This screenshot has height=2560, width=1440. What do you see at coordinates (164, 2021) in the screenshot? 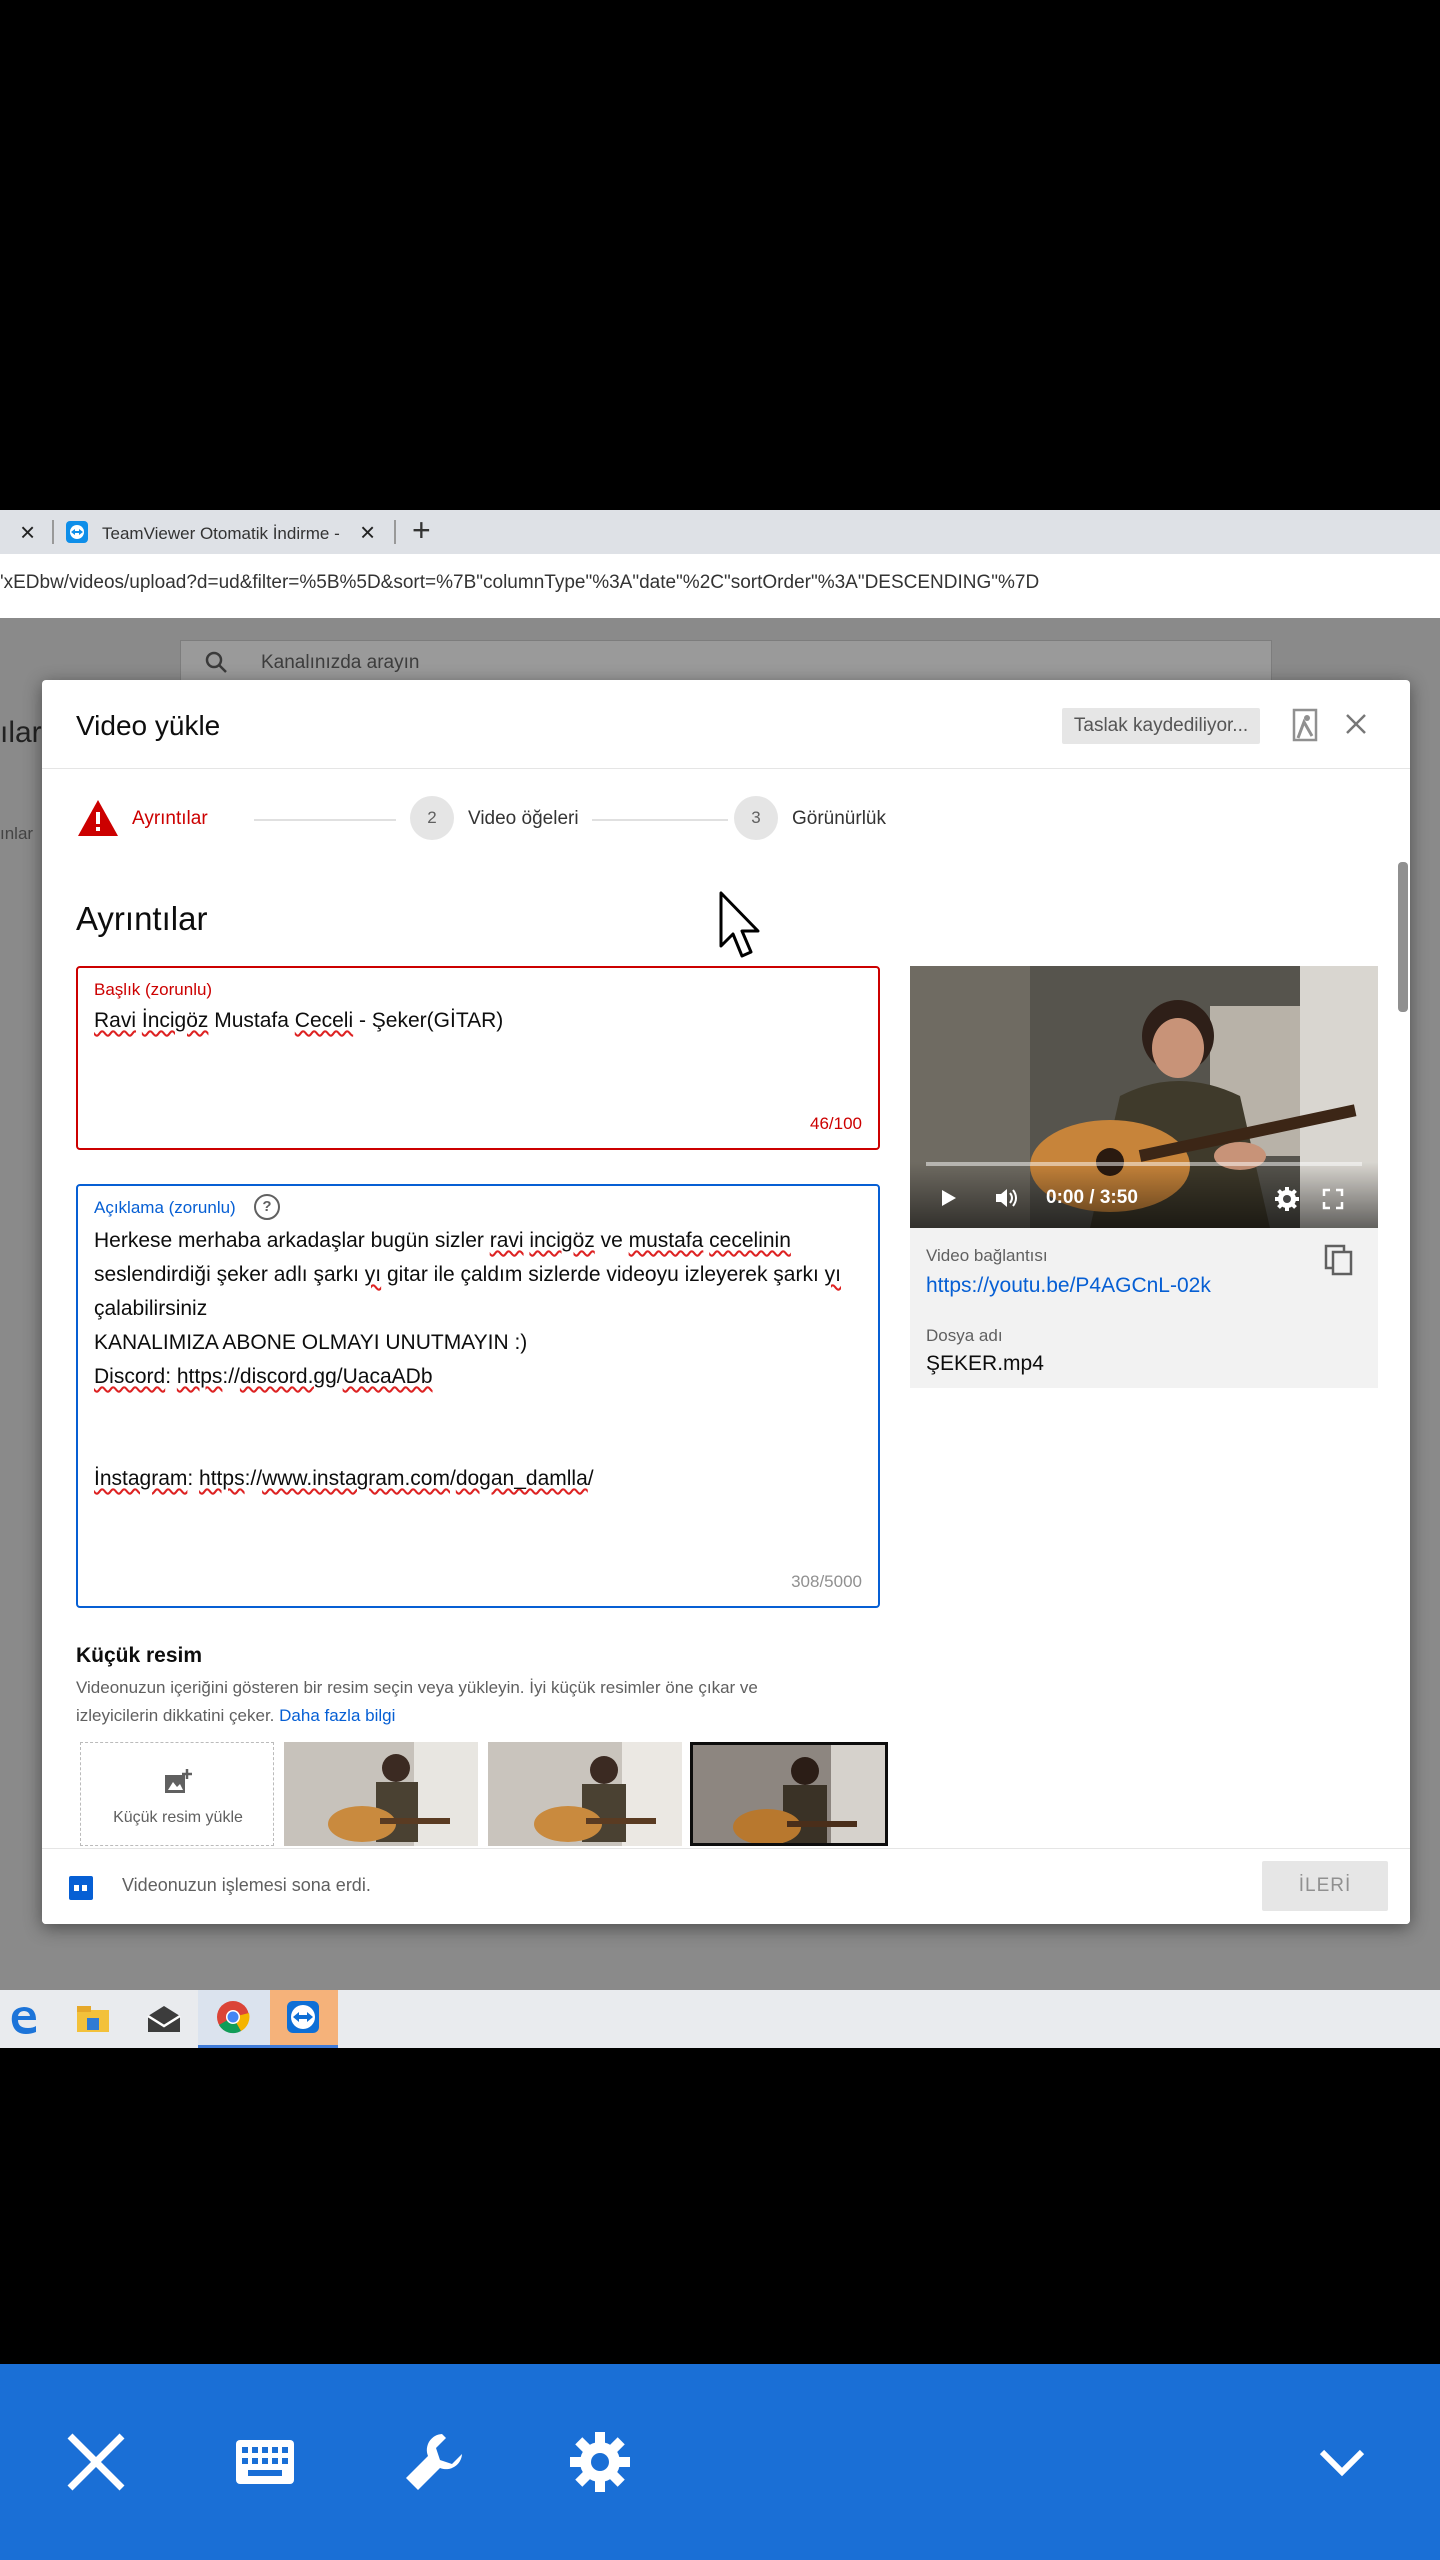
I see `mail-icon` at bounding box center [164, 2021].